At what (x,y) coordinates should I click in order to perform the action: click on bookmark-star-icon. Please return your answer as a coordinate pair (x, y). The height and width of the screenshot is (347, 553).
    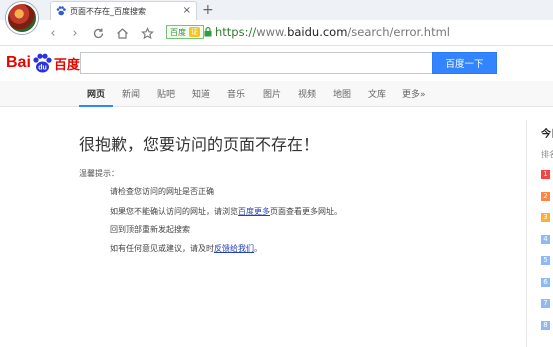
    Looking at the image, I should click on (147, 33).